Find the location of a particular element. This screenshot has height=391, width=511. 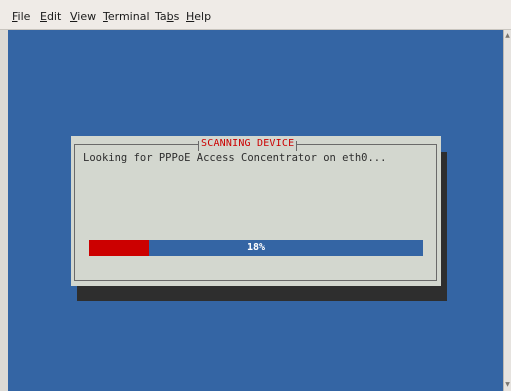

menu-view: View is located at coordinates (83, 16).